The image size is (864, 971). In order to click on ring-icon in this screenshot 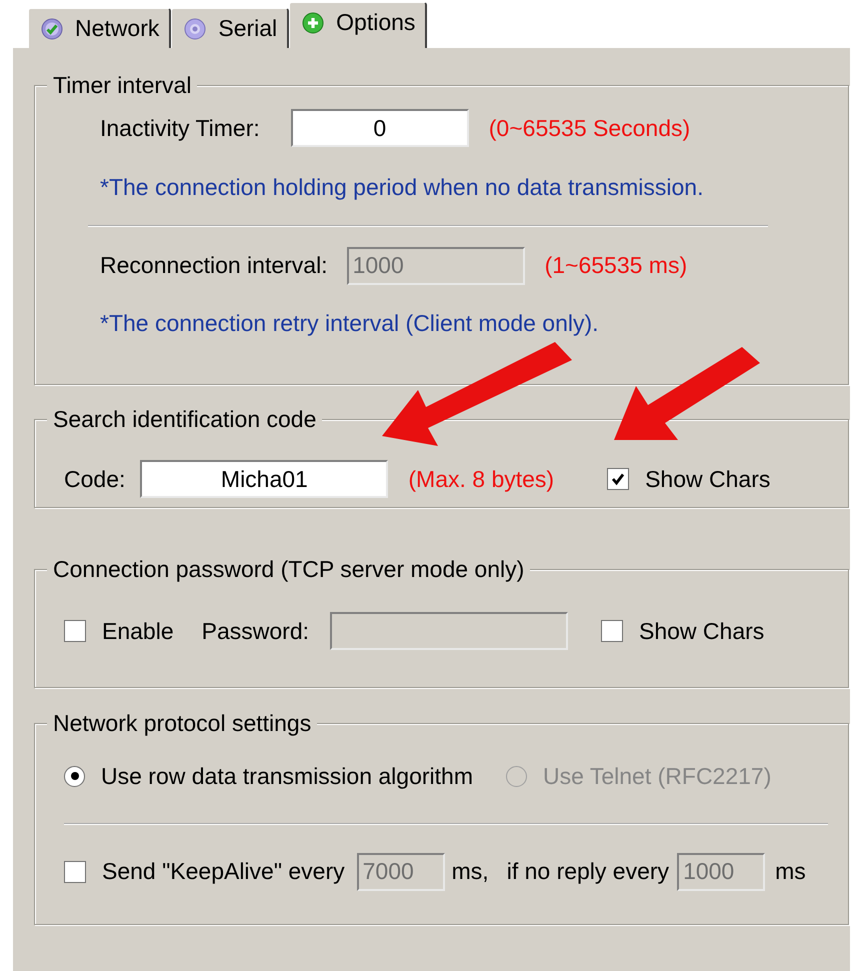, I will do `click(195, 29)`.